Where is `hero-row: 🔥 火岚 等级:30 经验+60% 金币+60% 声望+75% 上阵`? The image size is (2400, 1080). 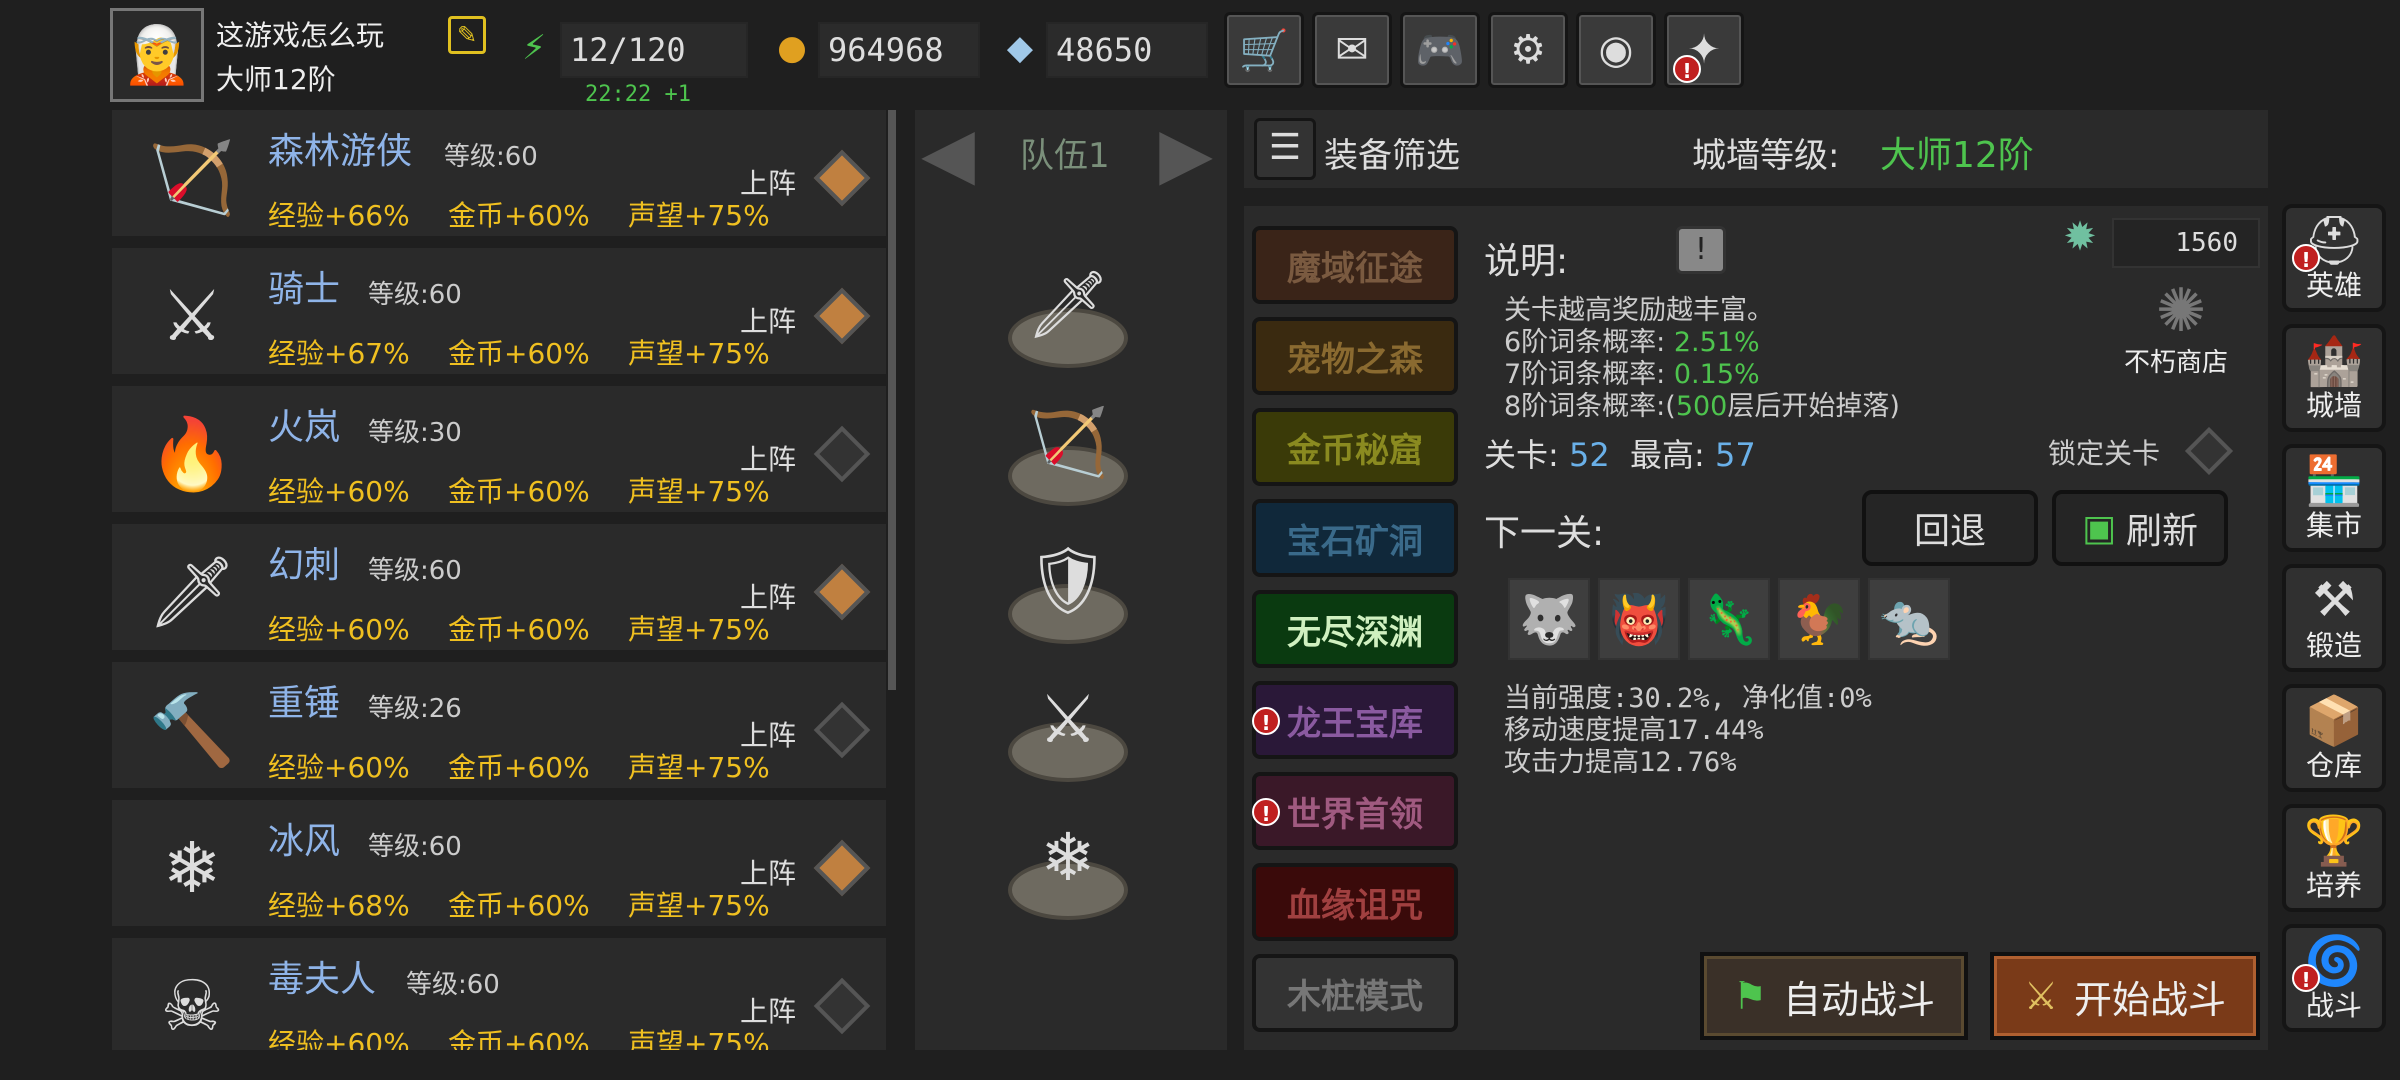
hero-row: 🔥 火岚 等级:30 经验+60% 金币+60% 声望+75% 上阵 is located at coordinates (499, 452).